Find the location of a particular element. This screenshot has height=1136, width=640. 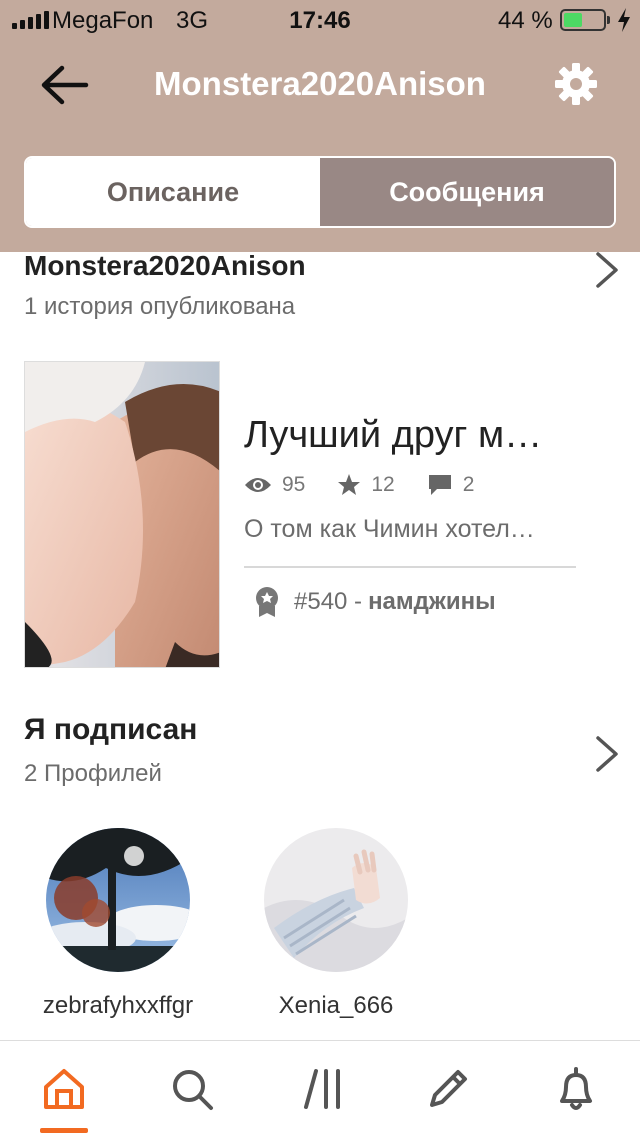

back-arrow-icon is located at coordinates (64, 85).